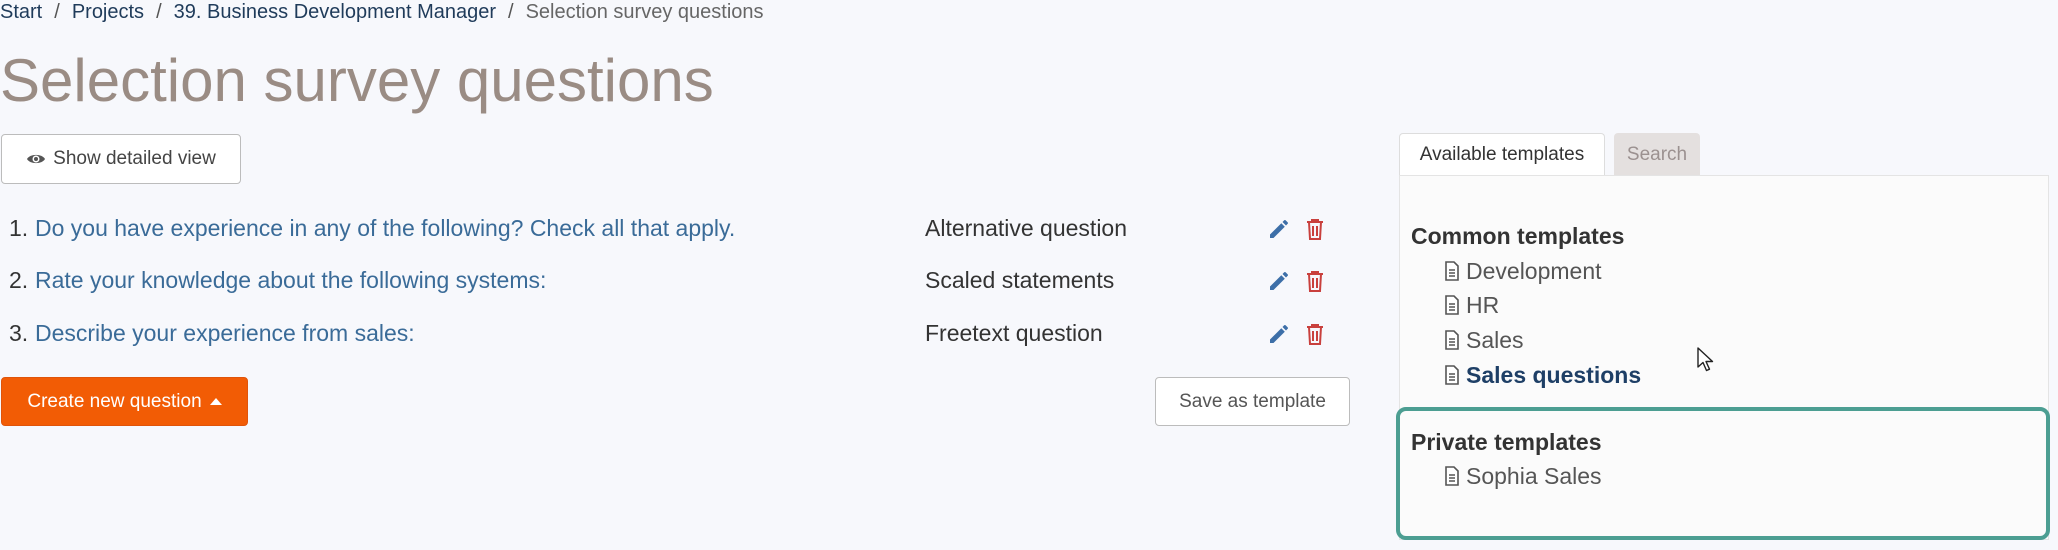  What do you see at coordinates (215, 401) in the screenshot?
I see `caret-up-icon` at bounding box center [215, 401].